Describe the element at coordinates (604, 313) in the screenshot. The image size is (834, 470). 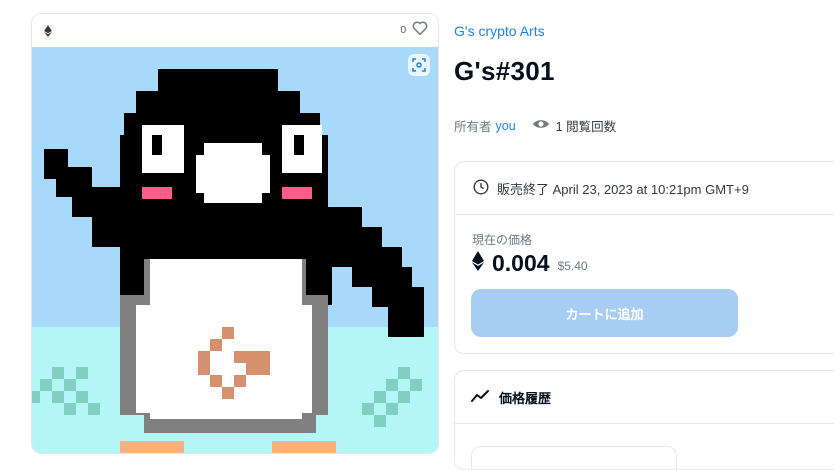
I see `add-to-cart-button: カートに追加` at that location.